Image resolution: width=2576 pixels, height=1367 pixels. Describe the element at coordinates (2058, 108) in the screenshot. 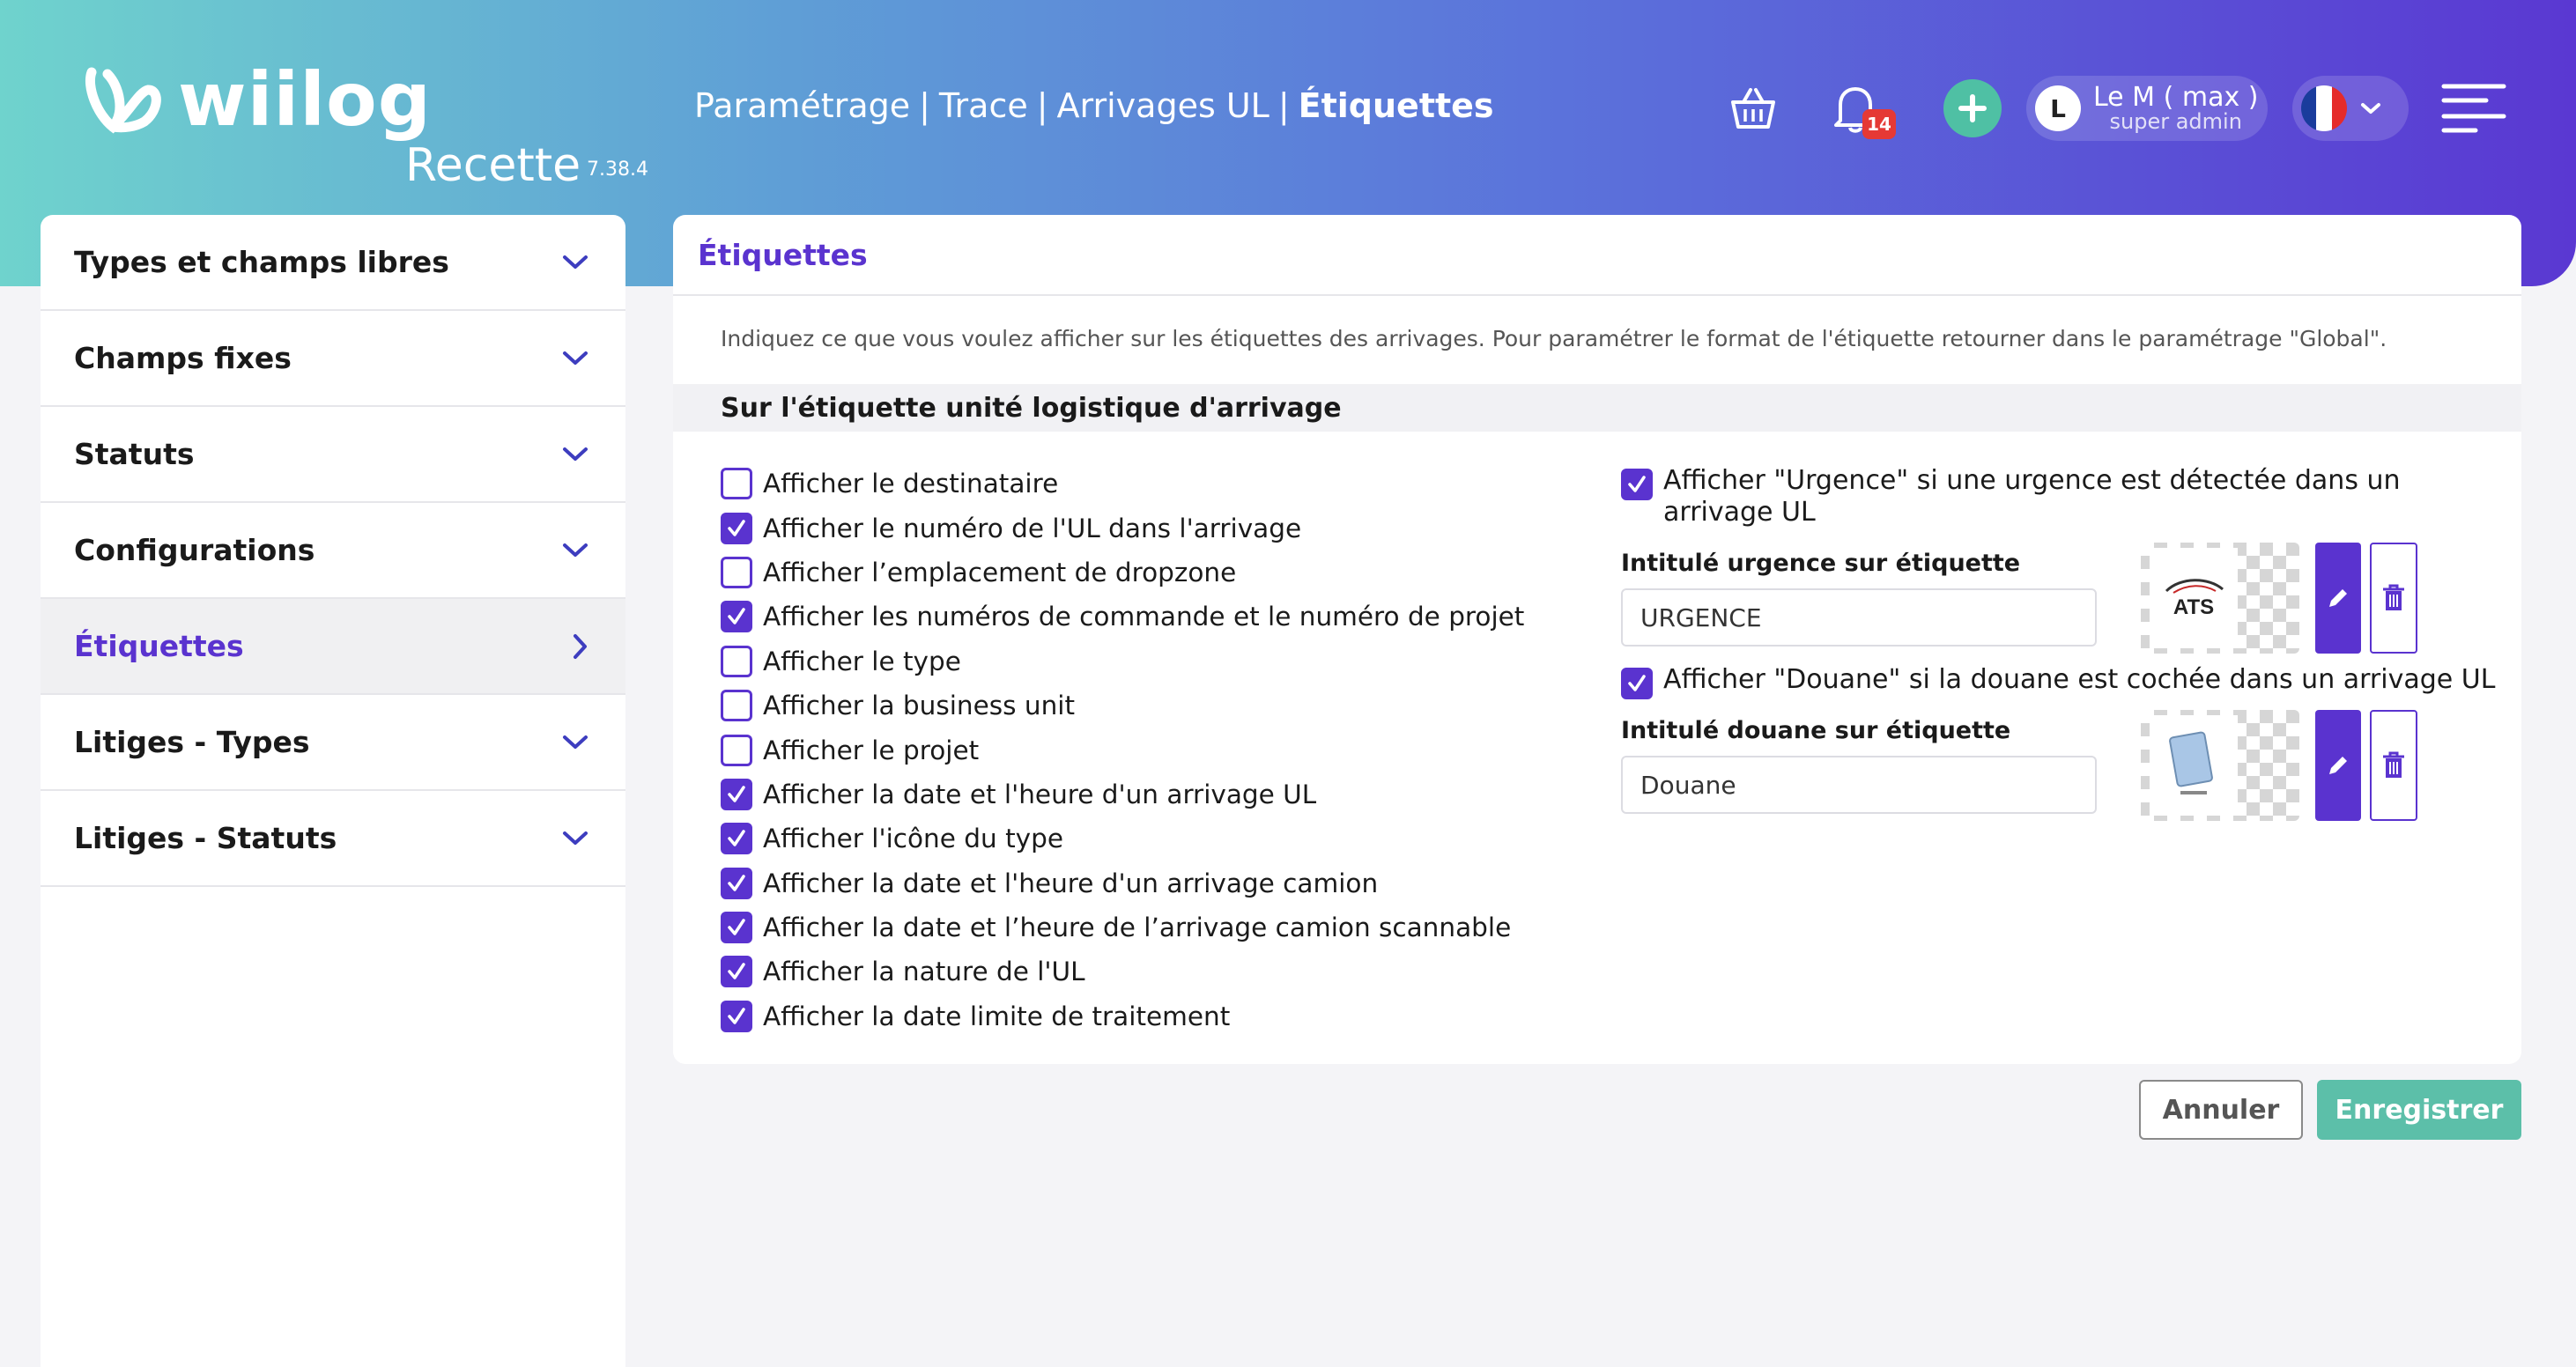

I see `avatar: L` at that location.